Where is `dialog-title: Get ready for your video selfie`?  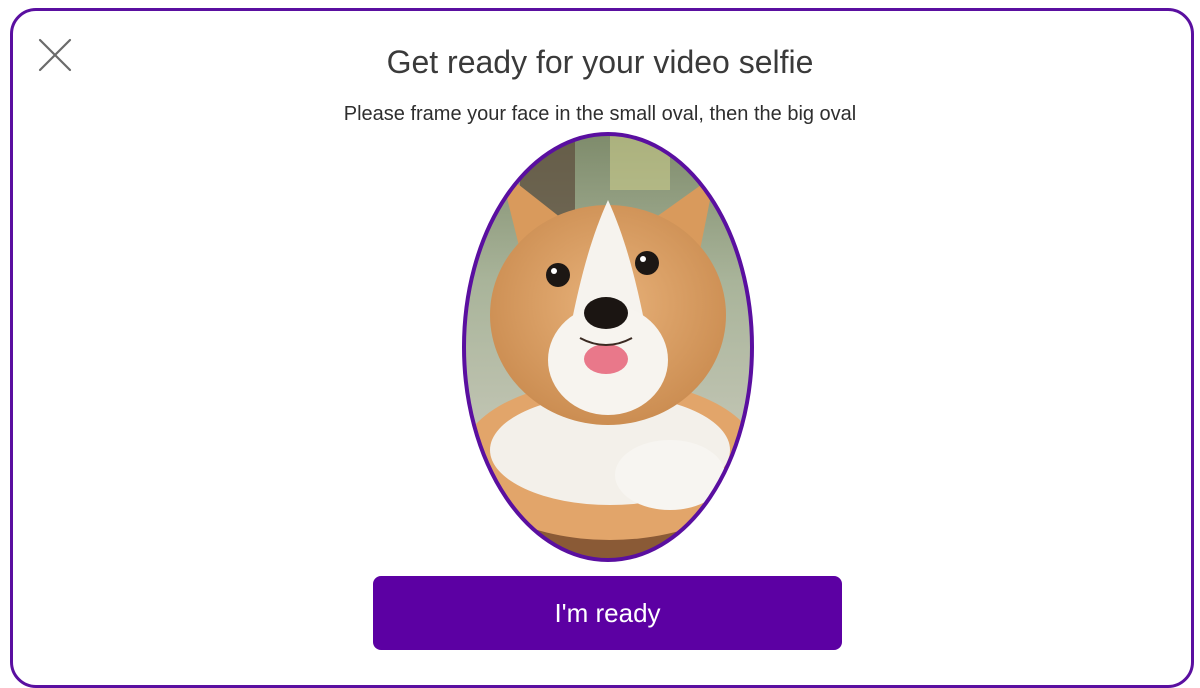 dialog-title: Get ready for your video selfie is located at coordinates (600, 62).